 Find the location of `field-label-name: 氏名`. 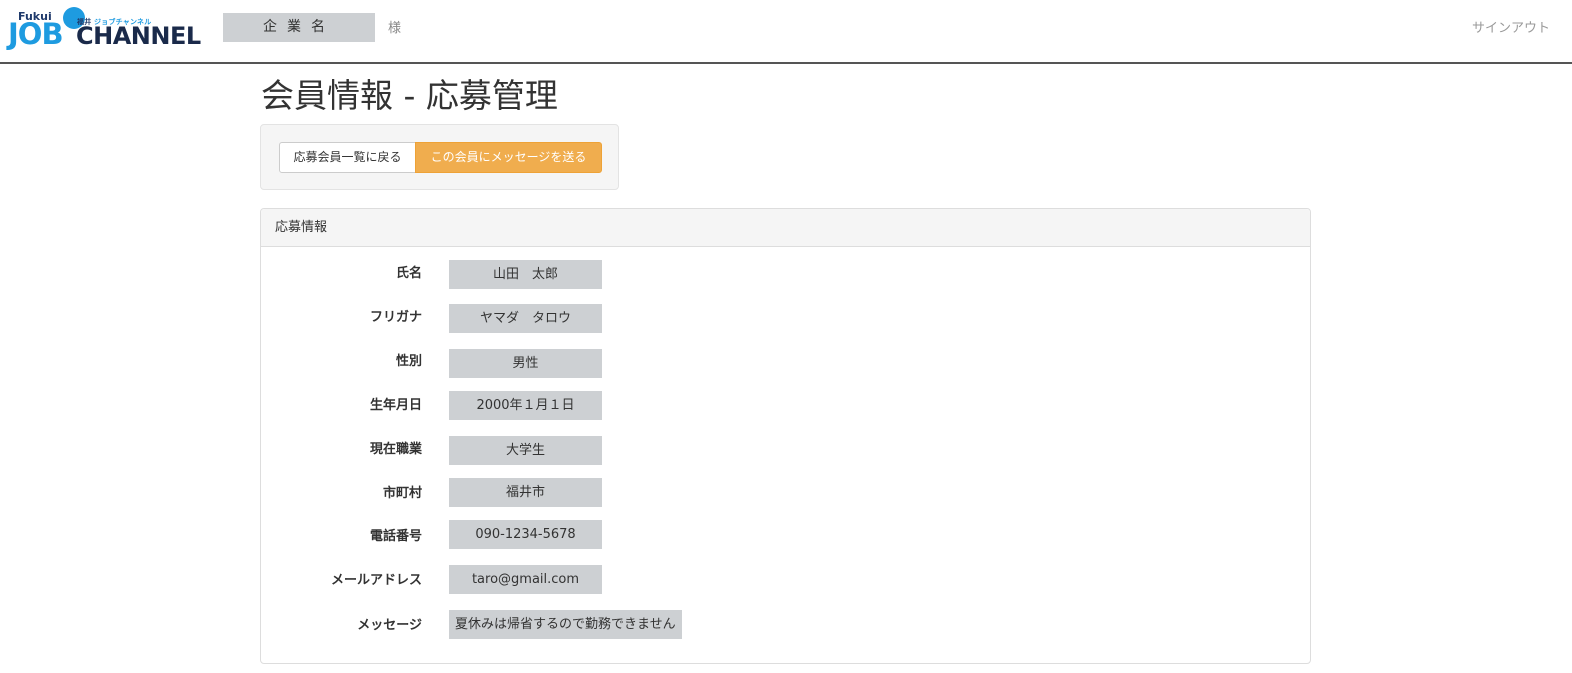

field-label-name: 氏名 is located at coordinates (408, 273).